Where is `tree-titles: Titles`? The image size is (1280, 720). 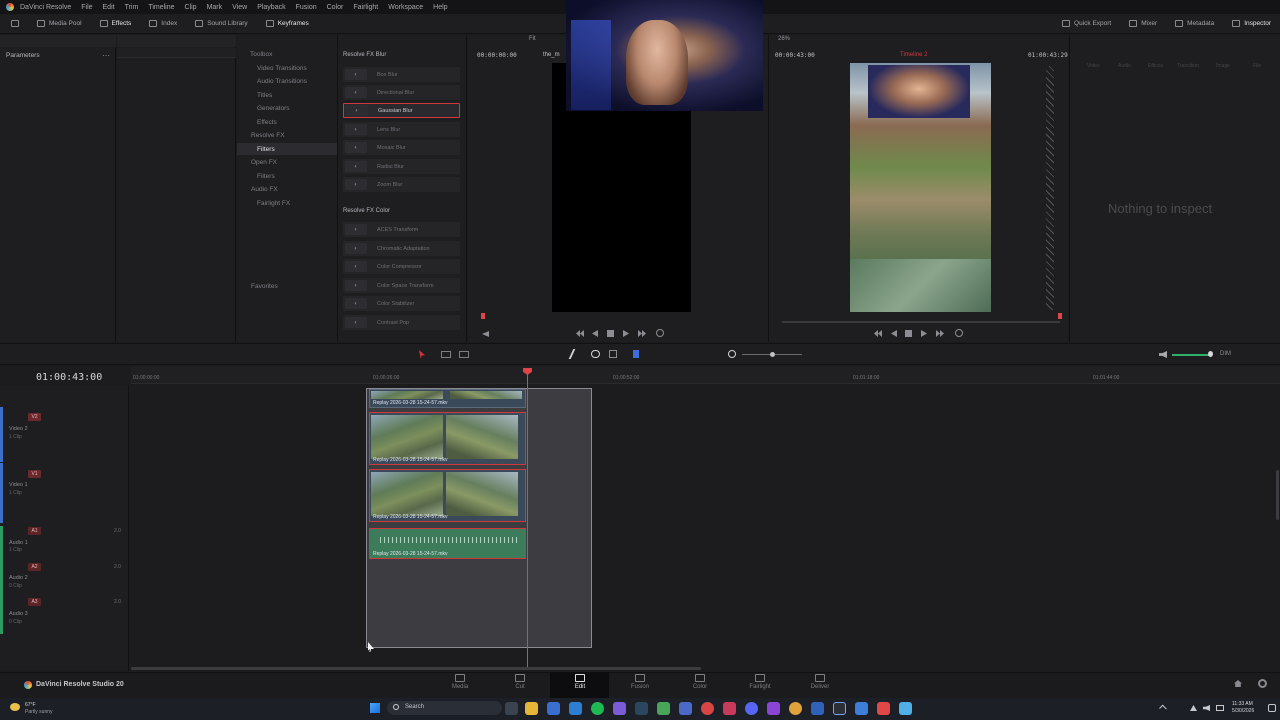
tree-titles: Titles is located at coordinates (264, 95).